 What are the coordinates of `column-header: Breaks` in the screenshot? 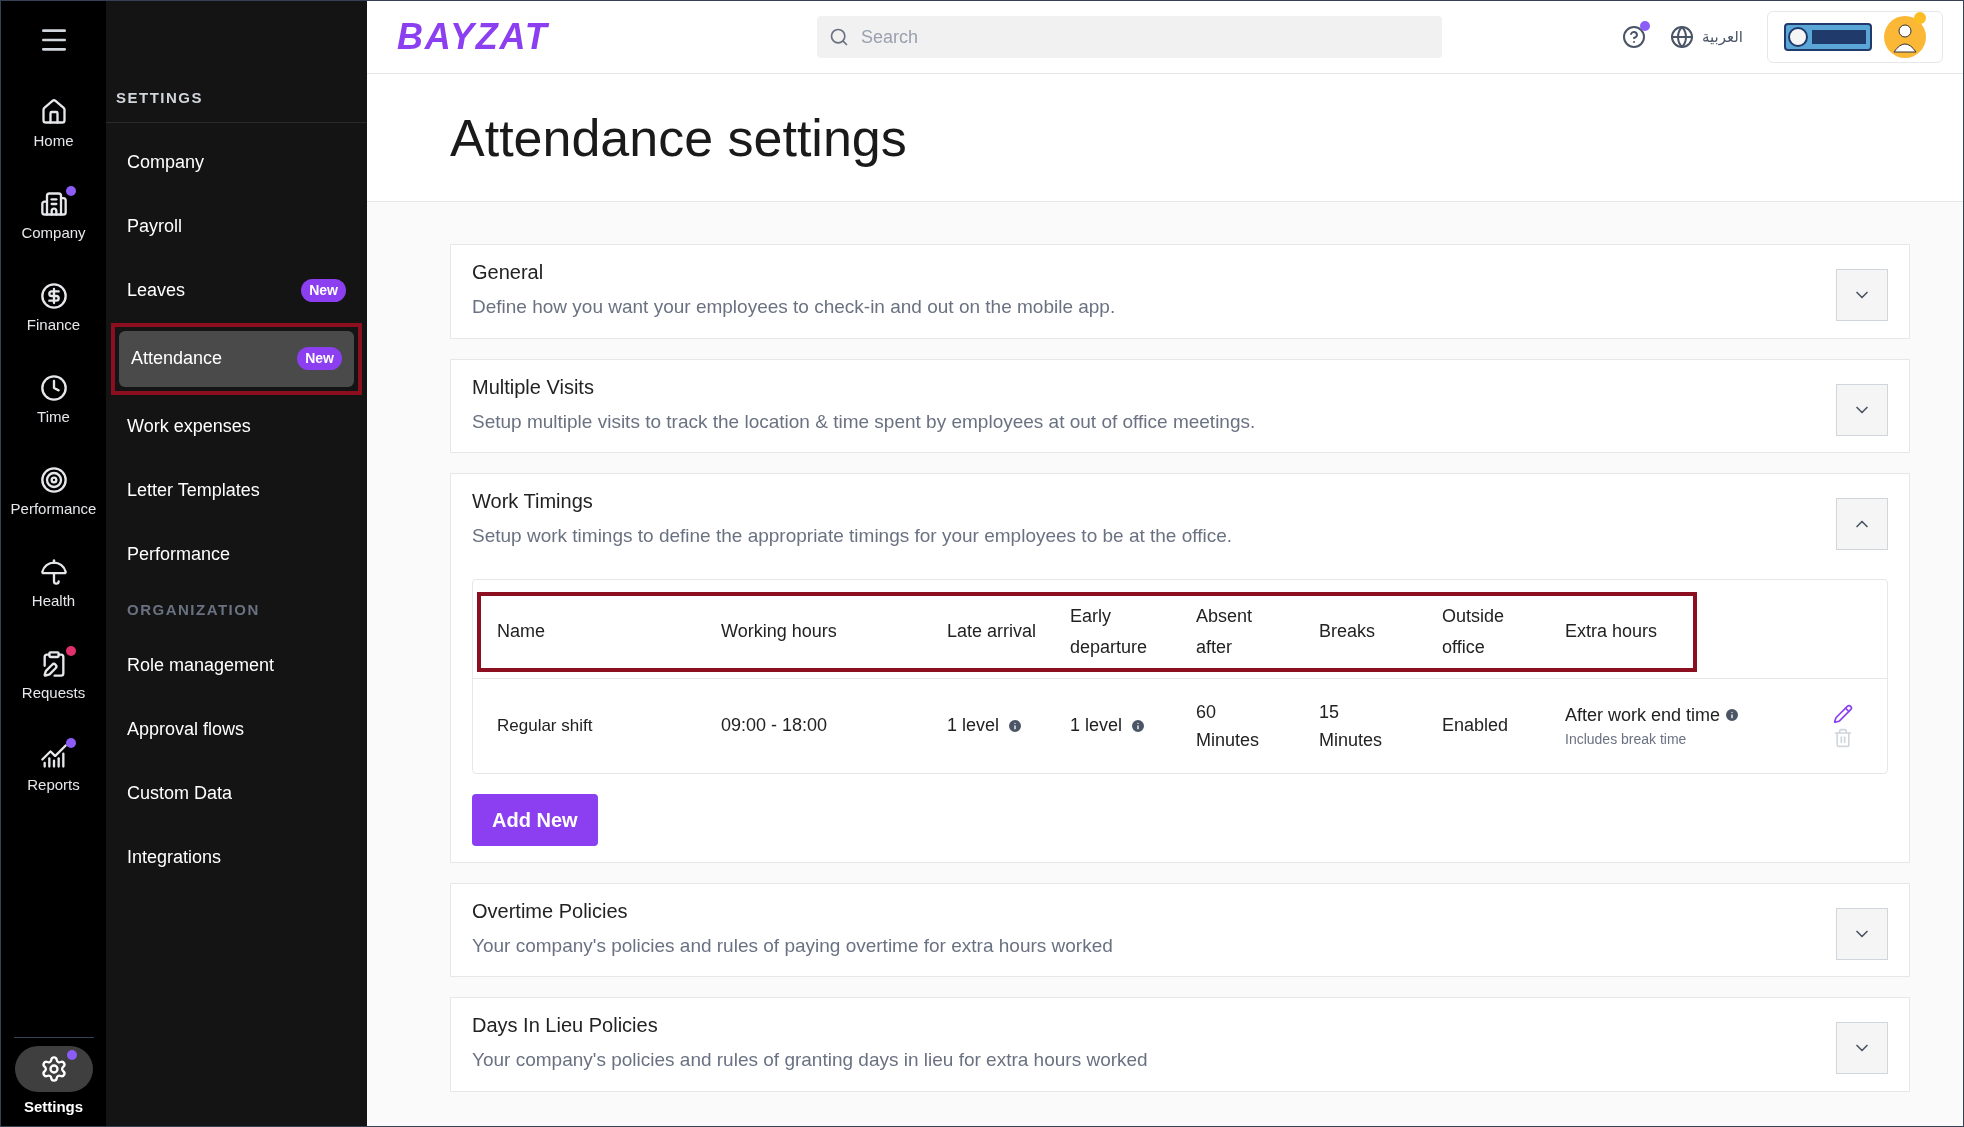 It's located at (1348, 631).